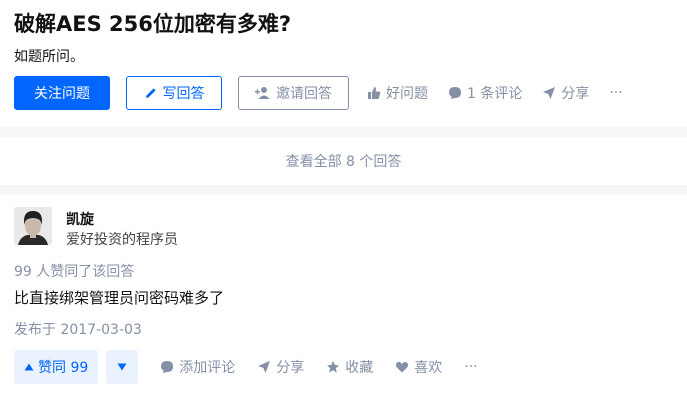 The image size is (687, 401). I want to click on question-title: 破解AES 256位加密有多难?, so click(153, 24).